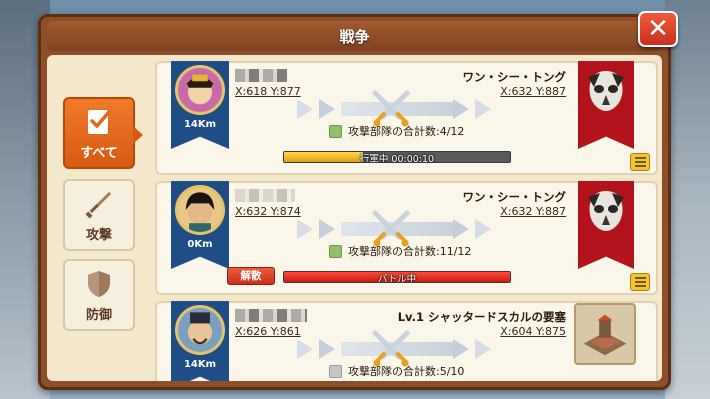 The width and height of the screenshot is (710, 399). I want to click on shield-icon, so click(99, 283).